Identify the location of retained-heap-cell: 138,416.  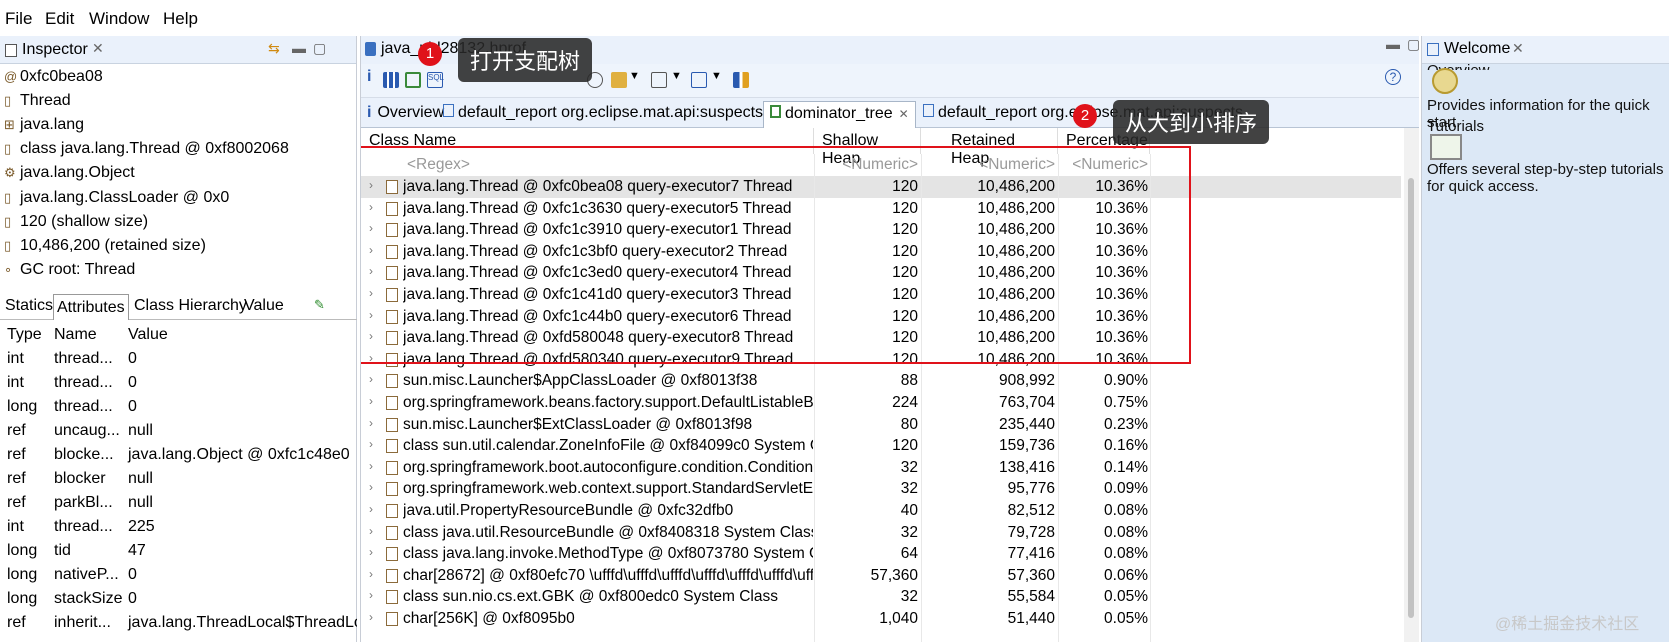
(1026, 467).